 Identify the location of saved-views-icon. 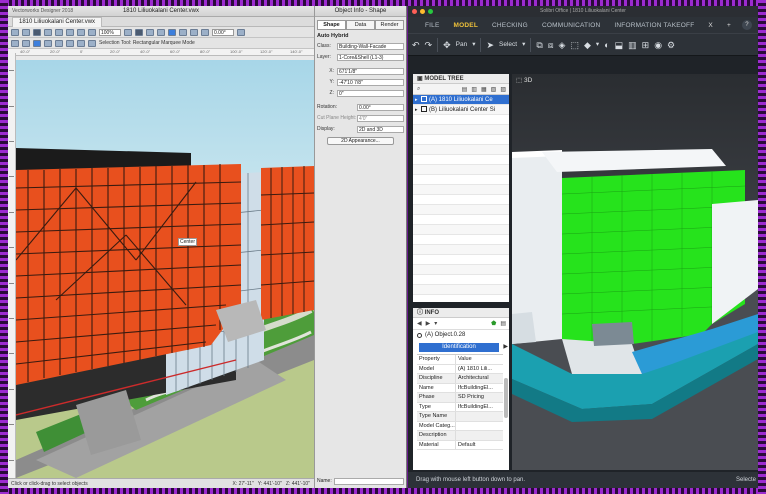
(70, 32).